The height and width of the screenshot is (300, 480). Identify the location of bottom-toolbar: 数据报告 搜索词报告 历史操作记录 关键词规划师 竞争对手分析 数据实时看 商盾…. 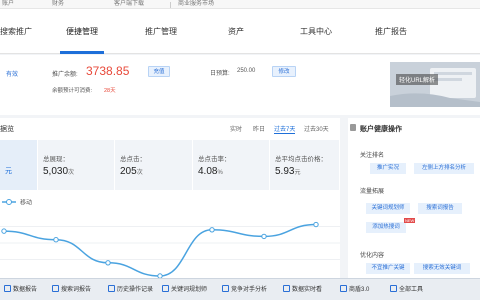
(240, 289).